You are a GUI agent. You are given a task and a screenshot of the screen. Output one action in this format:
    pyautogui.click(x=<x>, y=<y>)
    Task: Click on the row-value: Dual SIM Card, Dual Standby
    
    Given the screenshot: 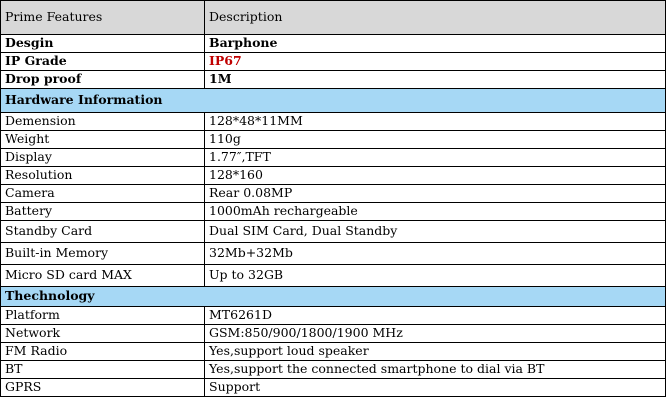 What is the action you would take?
    pyautogui.click(x=435, y=231)
    